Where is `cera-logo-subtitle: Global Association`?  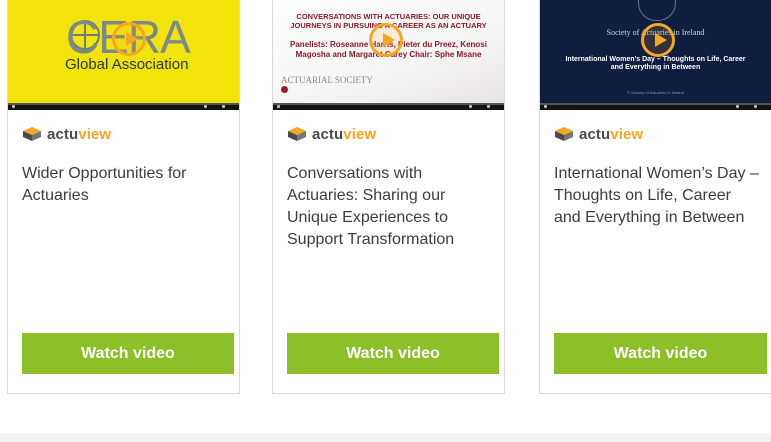 cera-logo-subtitle: Global Association is located at coordinates (127, 64).